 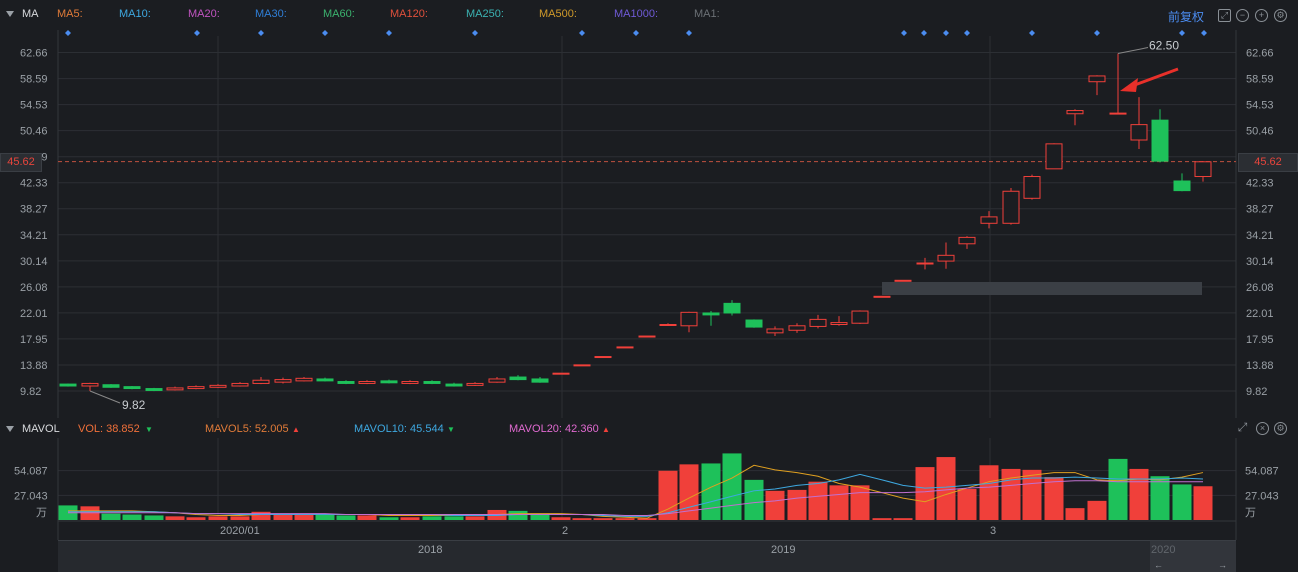 What do you see at coordinates (1242, 15) in the screenshot?
I see `minus-circle-icon: −` at bounding box center [1242, 15].